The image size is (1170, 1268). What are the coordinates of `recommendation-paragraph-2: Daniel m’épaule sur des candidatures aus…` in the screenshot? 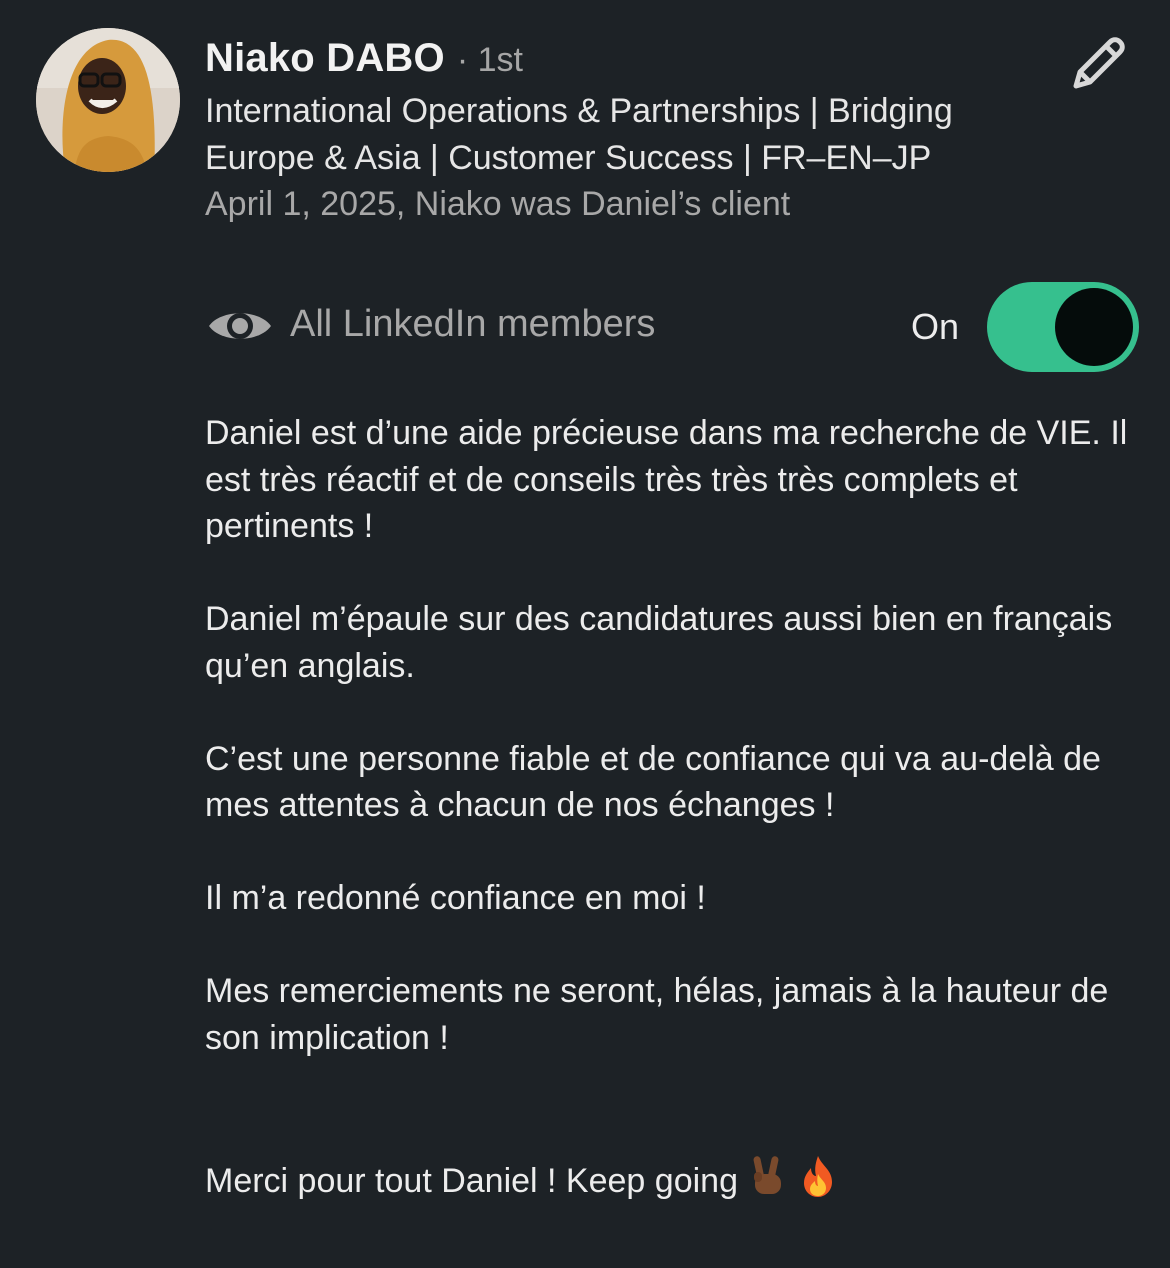 It's located at (659, 642).